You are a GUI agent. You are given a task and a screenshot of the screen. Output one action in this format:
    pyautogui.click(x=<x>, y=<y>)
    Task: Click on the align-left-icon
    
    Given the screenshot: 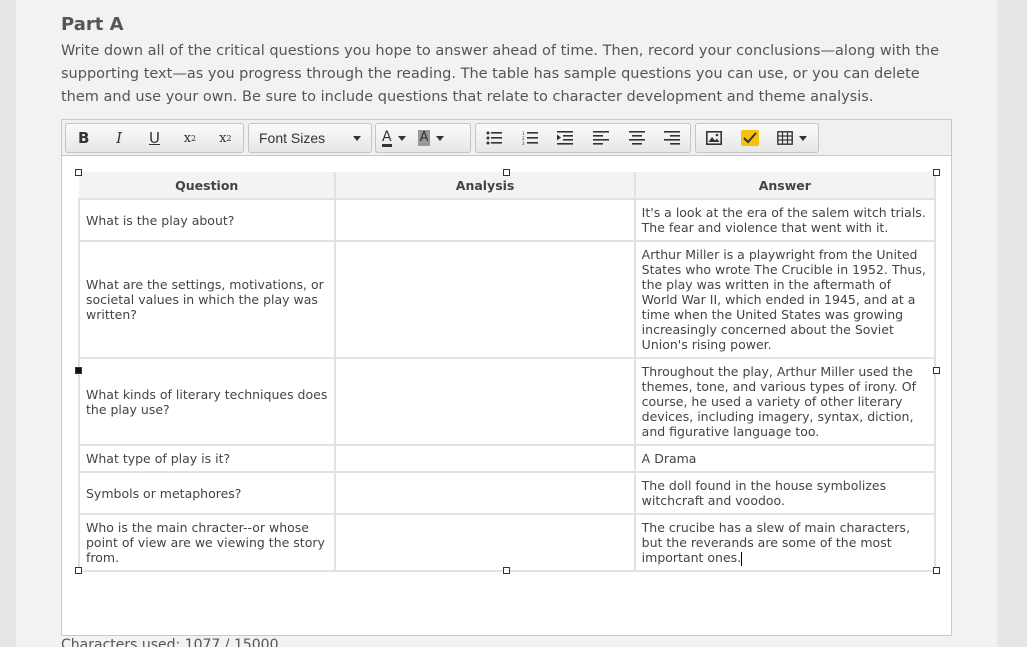 What is the action you would take?
    pyautogui.click(x=601, y=138)
    